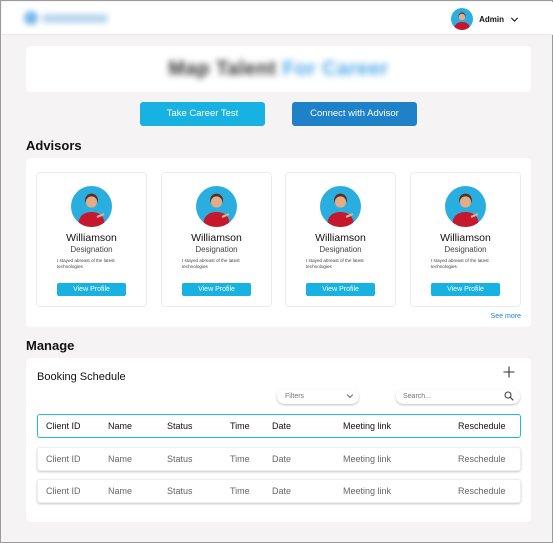 This screenshot has width=553, height=543. I want to click on logo-mark-icon, so click(31, 18).